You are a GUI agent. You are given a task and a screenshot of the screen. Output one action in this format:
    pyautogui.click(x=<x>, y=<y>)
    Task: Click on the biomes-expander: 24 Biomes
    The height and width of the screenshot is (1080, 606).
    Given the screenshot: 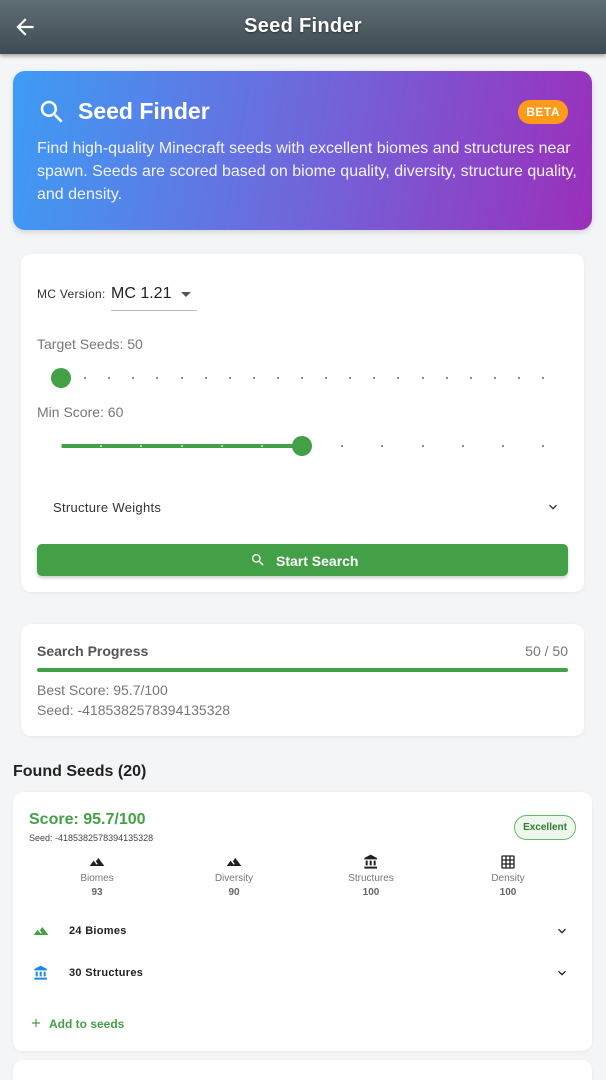 What is the action you would take?
    pyautogui.click(x=302, y=931)
    